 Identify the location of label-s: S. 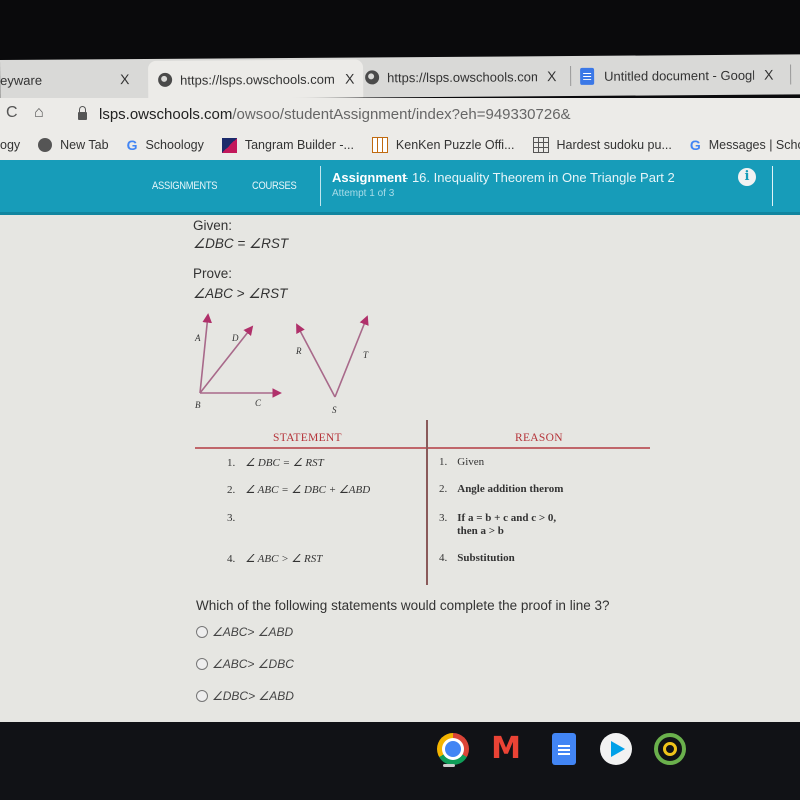
(334, 410).